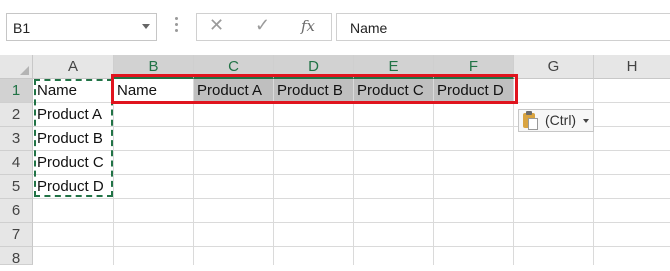 This screenshot has height=271, width=670. I want to click on column-header-h: H, so click(632, 67).